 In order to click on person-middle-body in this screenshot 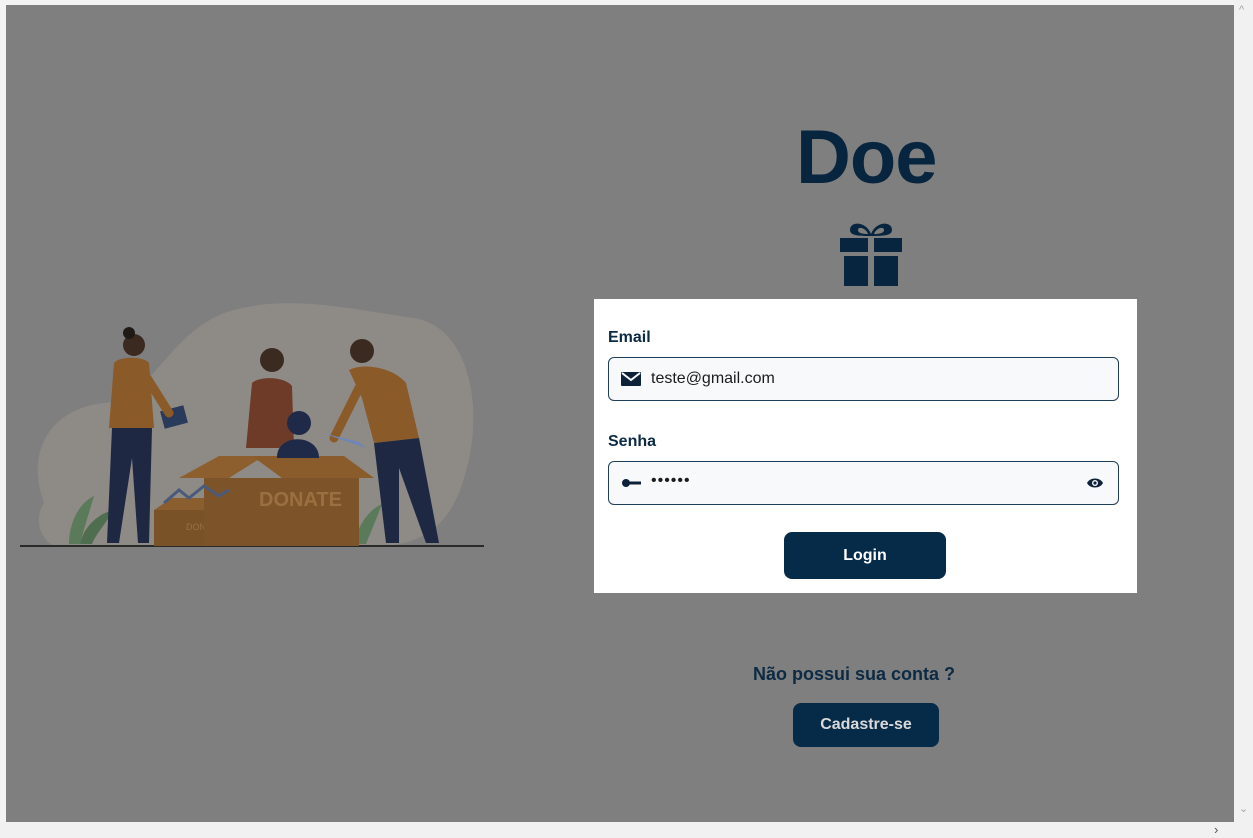, I will do `click(270, 413)`.